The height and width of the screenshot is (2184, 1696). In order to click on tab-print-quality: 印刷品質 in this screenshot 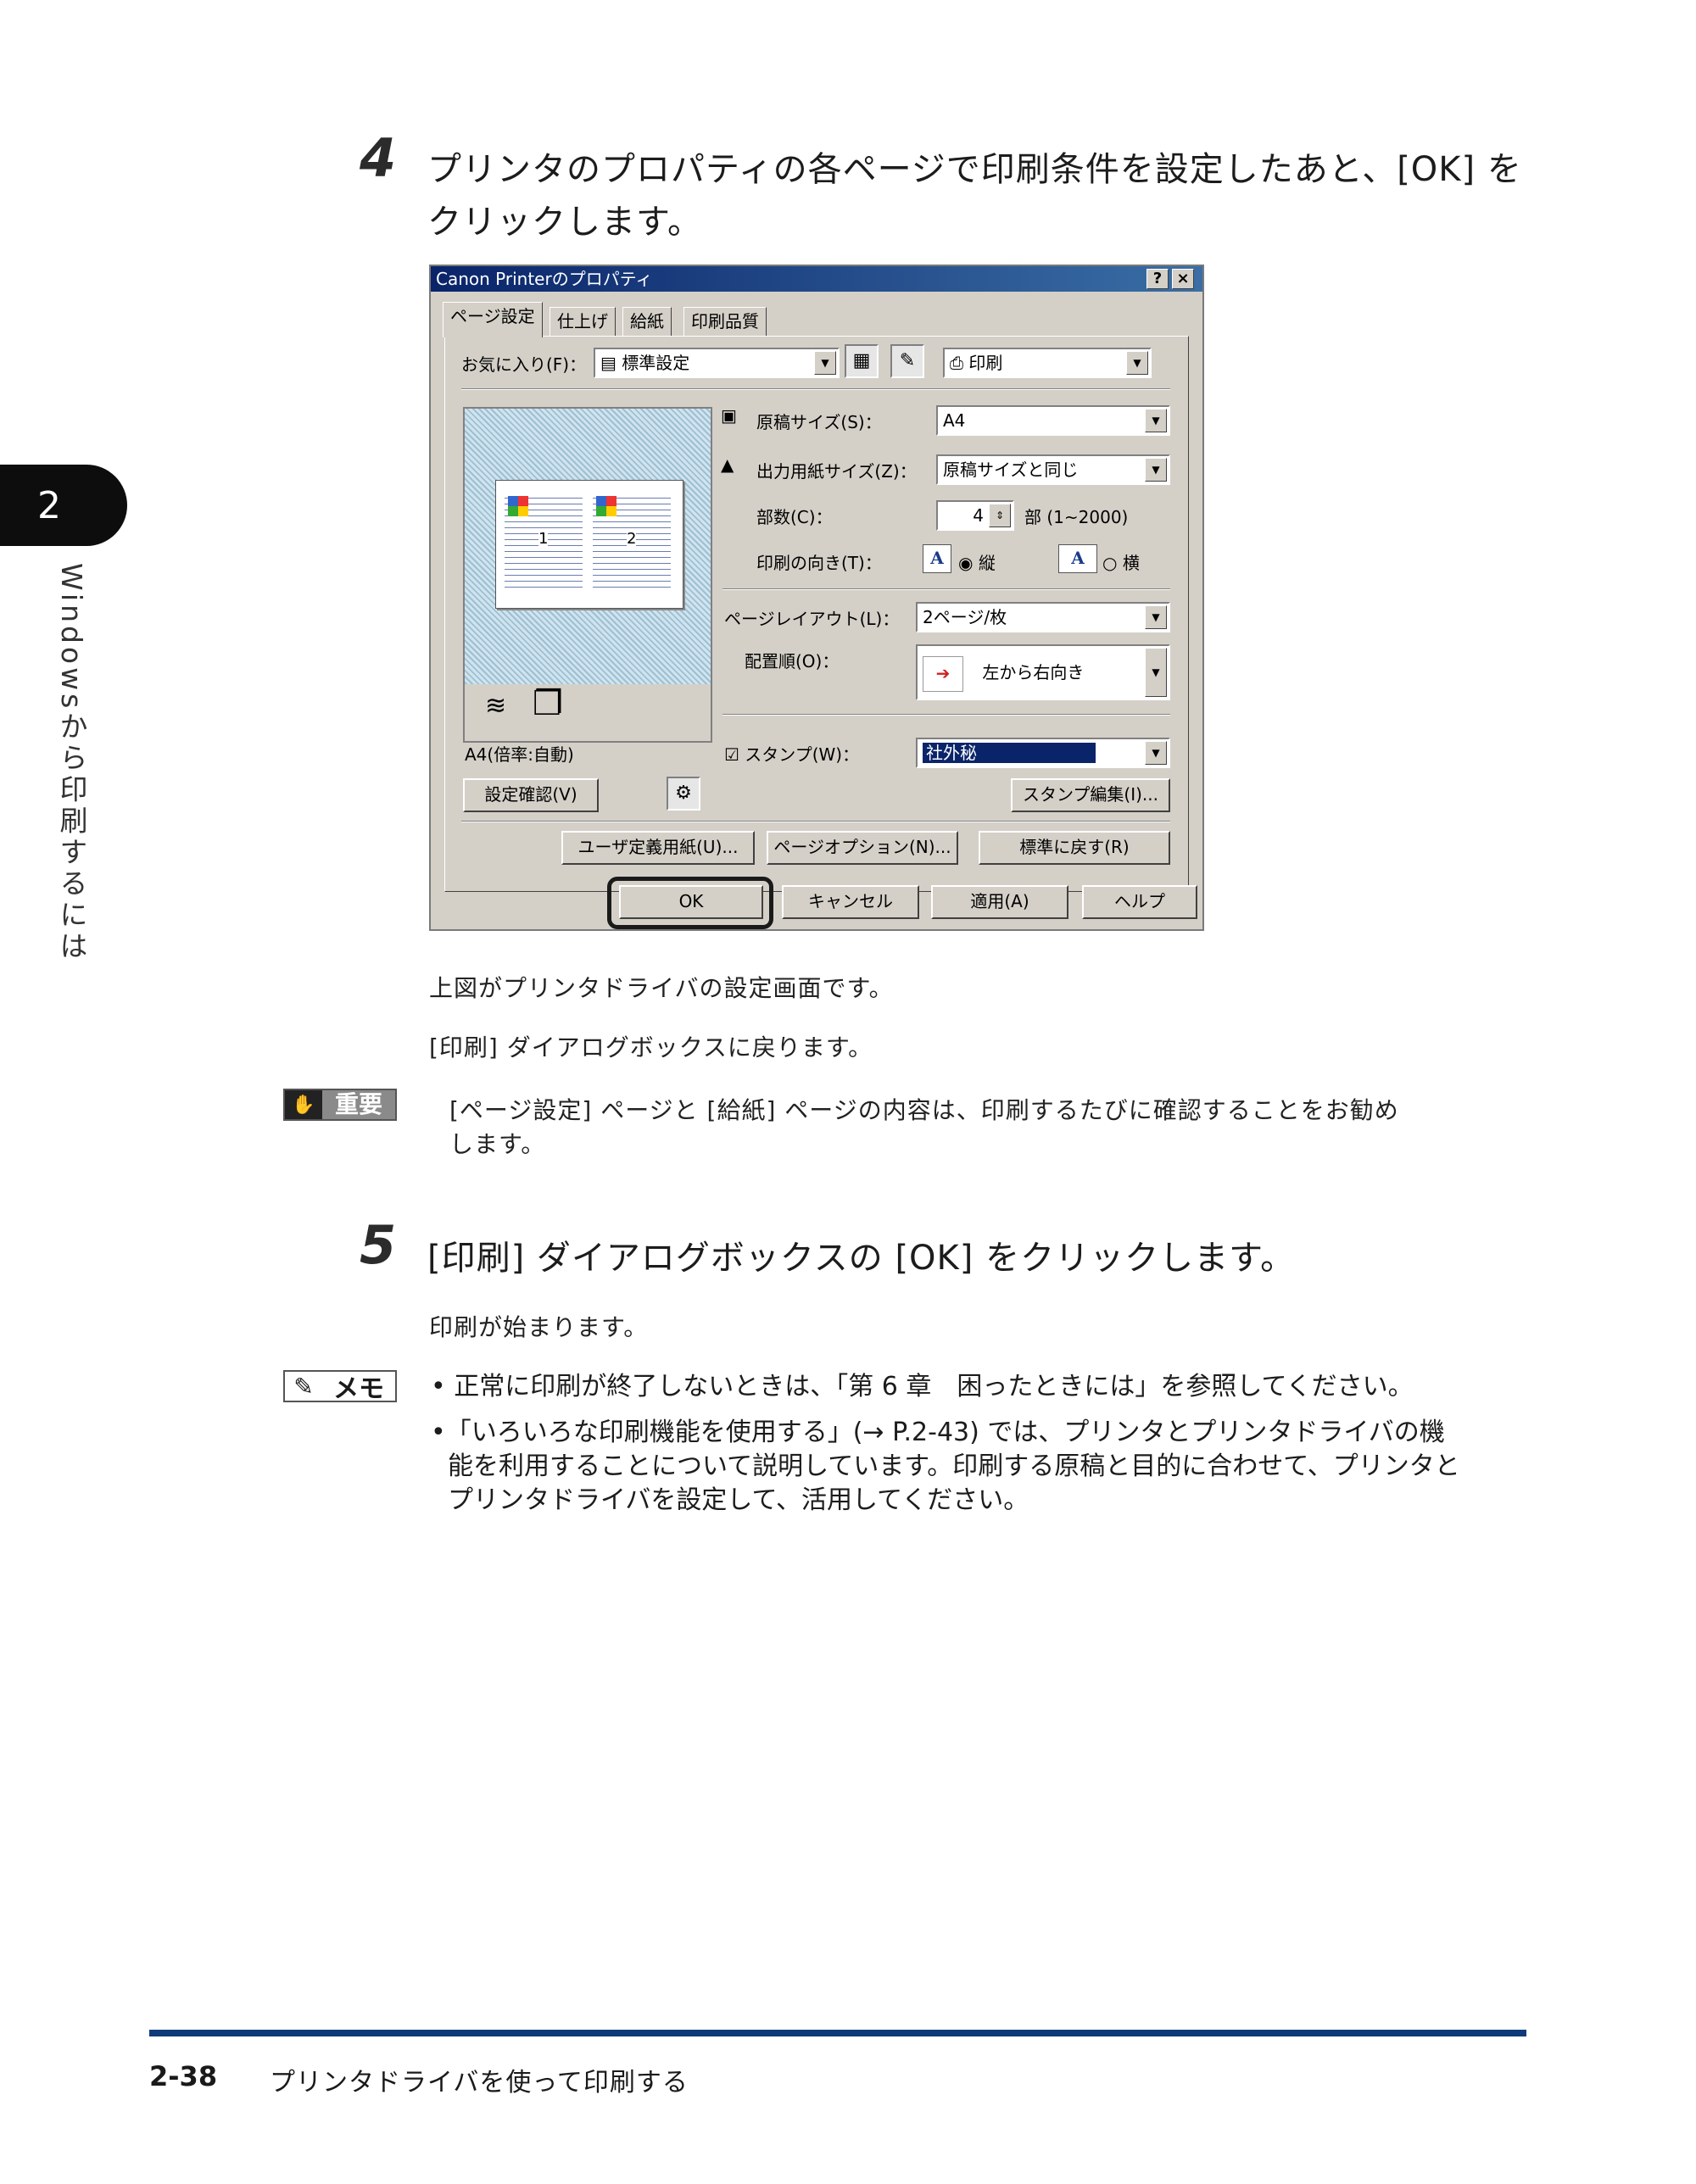, I will do `click(725, 321)`.